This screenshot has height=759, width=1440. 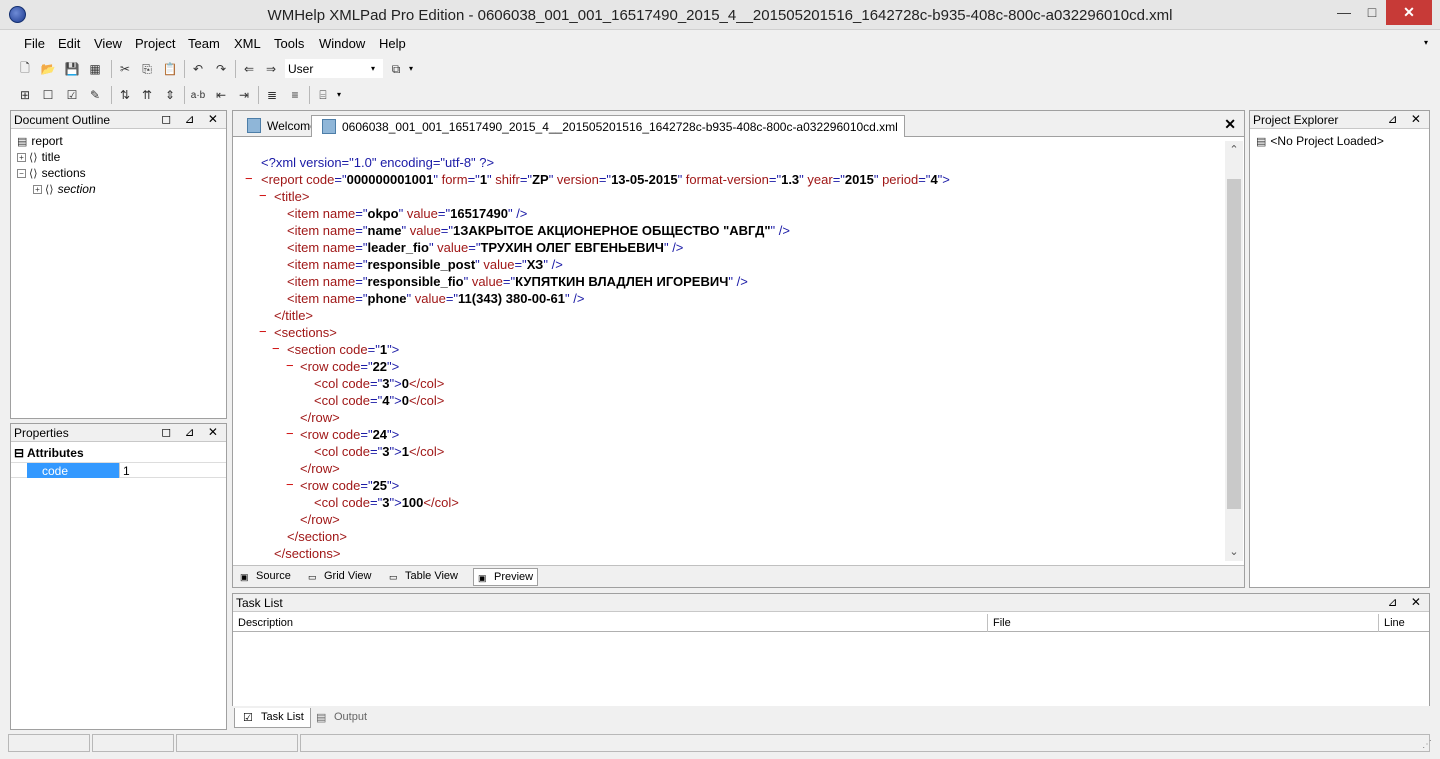 I want to click on tree-node-report: ▤ report, so click(x=40, y=141).